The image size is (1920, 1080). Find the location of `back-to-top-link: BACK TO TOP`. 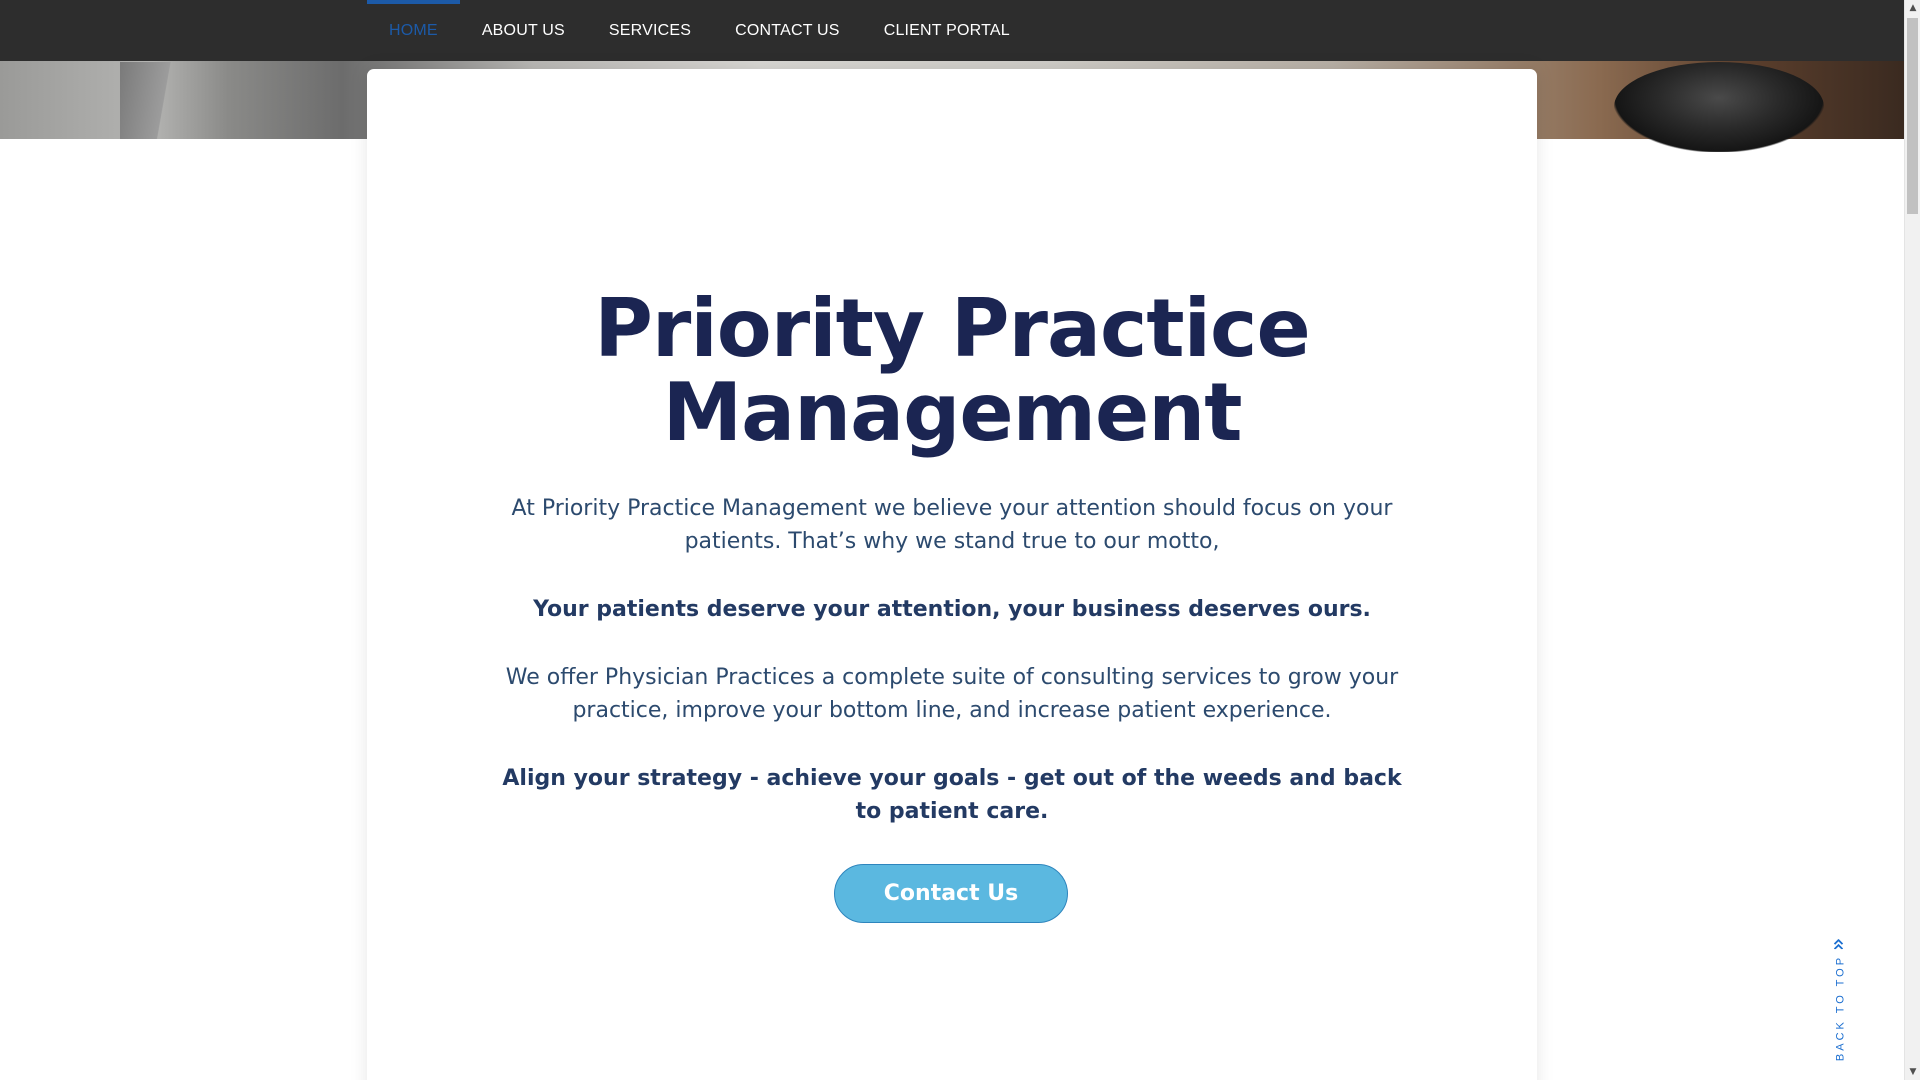

back-to-top-link: BACK TO TOP is located at coordinates (1840, 1000).